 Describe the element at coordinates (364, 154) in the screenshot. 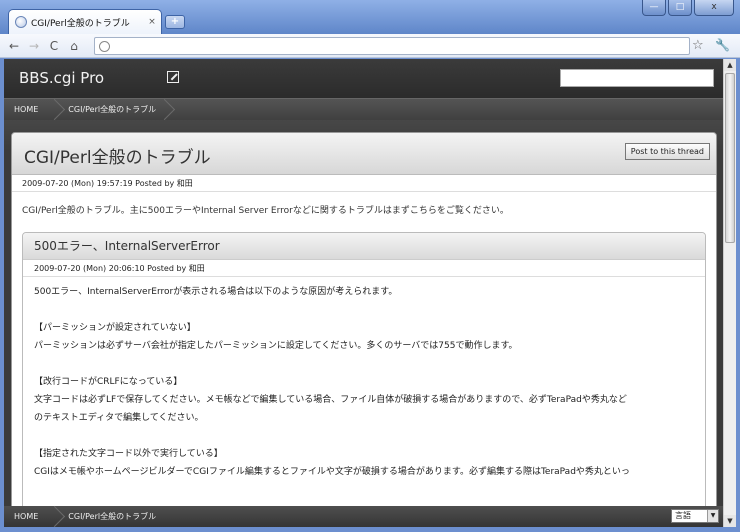

I see `thread-header: CGI/Perl全般のトラブル Post to this thread` at that location.